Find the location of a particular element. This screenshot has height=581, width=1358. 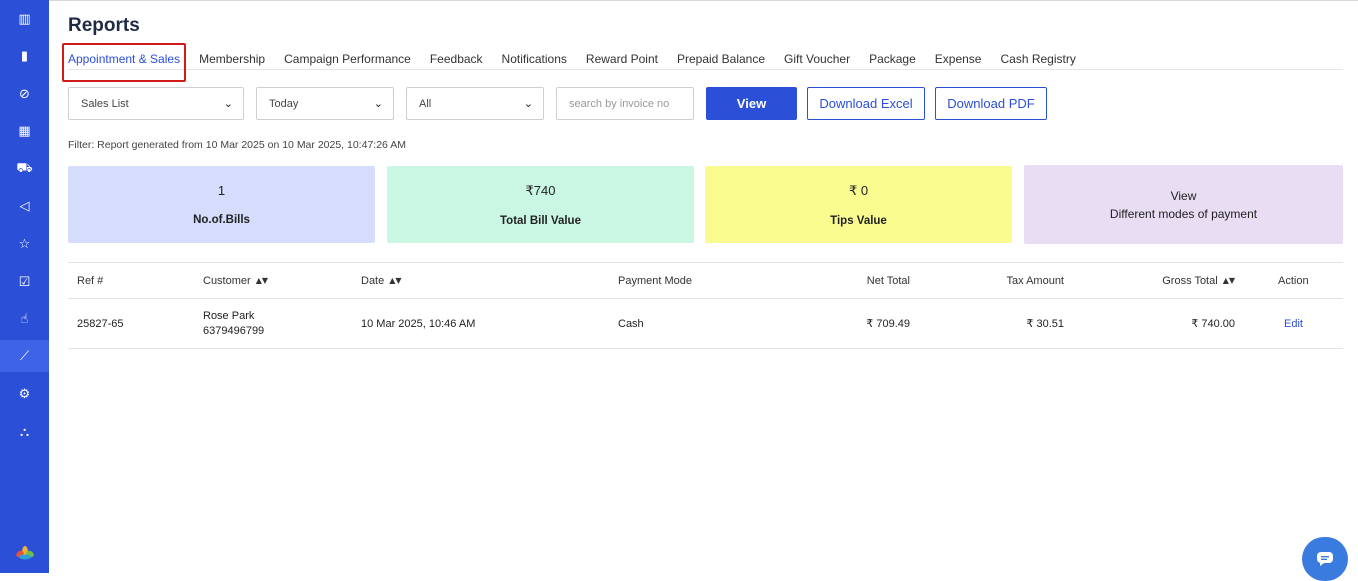

filter-prefix: Filter: Report generated from is located at coordinates (137, 145).